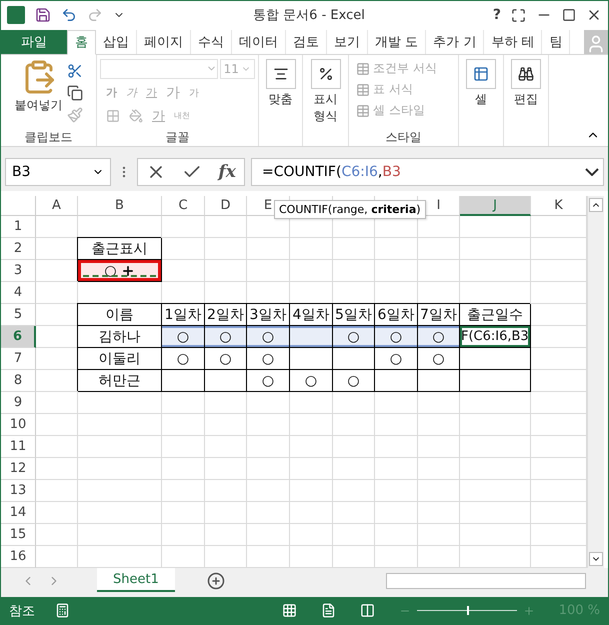  What do you see at coordinates (22, 611) in the screenshot?
I see `status-mode: 참조` at bounding box center [22, 611].